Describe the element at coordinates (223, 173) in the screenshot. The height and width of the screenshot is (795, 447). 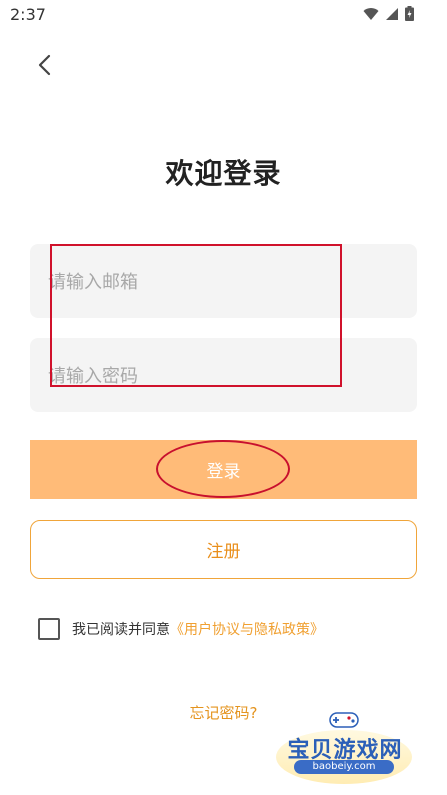
I see `page-title: 欢迎登录` at that location.